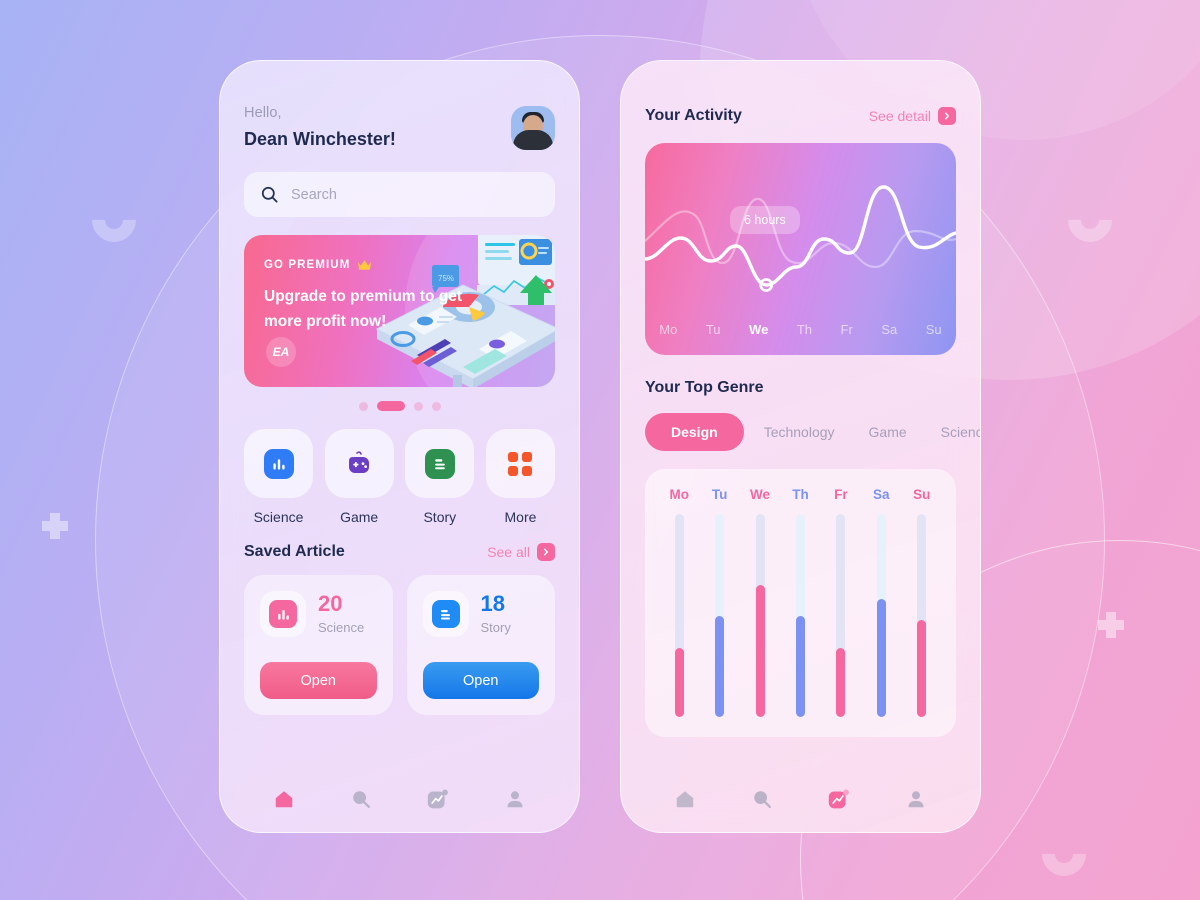  What do you see at coordinates (912, 116) in the screenshot?
I see `see-detail-link: See detail` at bounding box center [912, 116].